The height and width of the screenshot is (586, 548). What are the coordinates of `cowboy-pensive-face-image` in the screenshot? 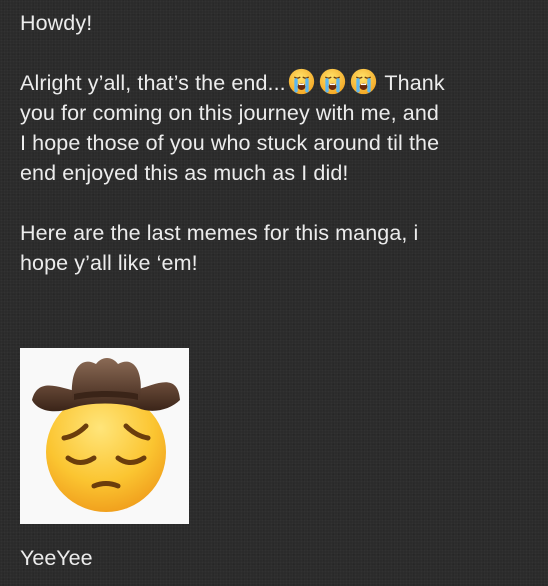 It's located at (104, 436).